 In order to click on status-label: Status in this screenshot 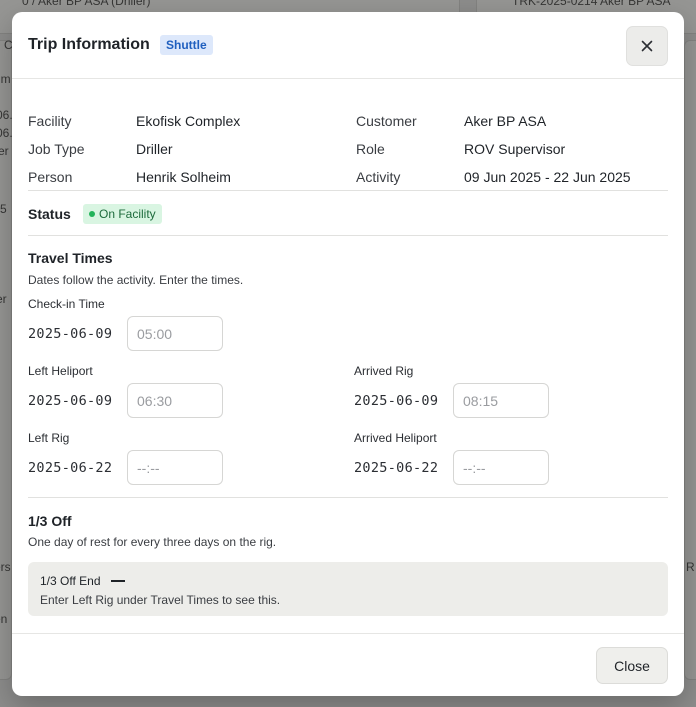, I will do `click(49, 214)`.